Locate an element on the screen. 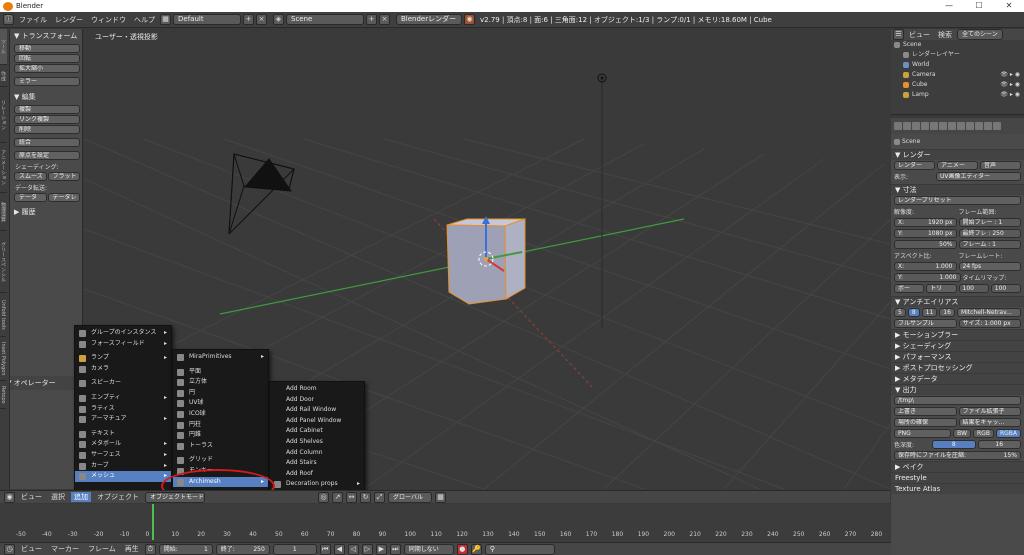  record-icon: ● is located at coordinates (462, 549).